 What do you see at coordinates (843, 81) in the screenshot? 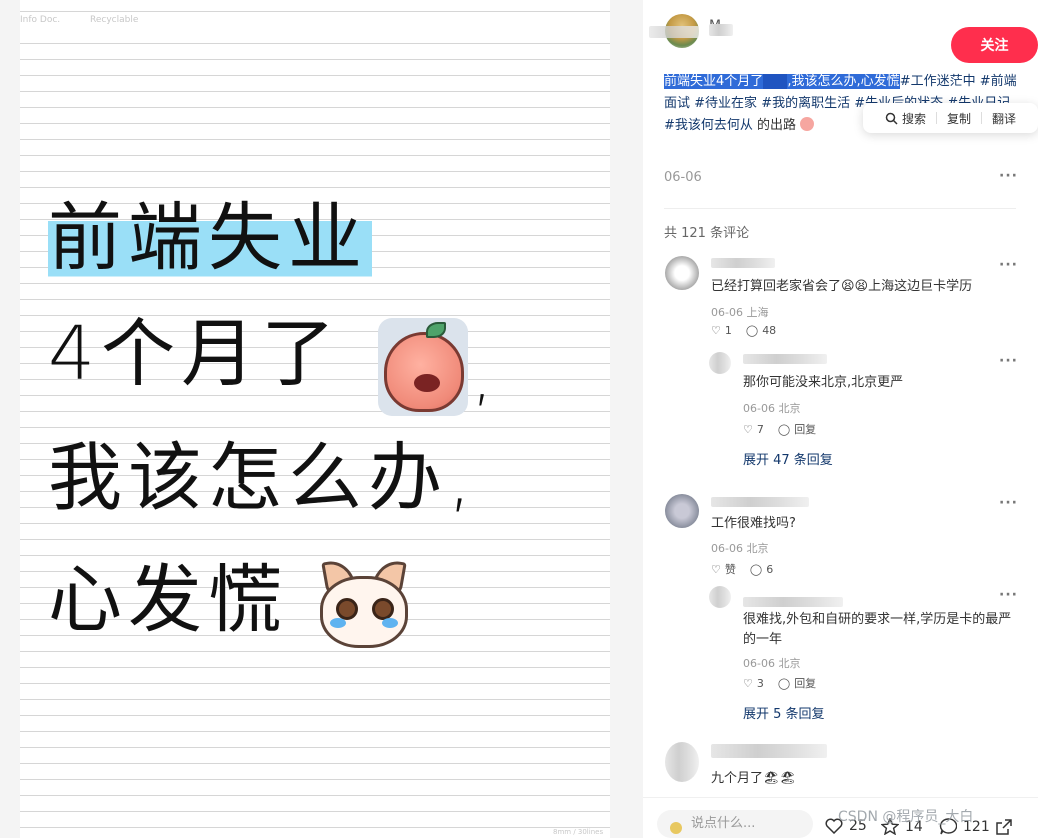
I see `desc-selected-text-2: ,我该怎么办,心发慌` at bounding box center [843, 81].